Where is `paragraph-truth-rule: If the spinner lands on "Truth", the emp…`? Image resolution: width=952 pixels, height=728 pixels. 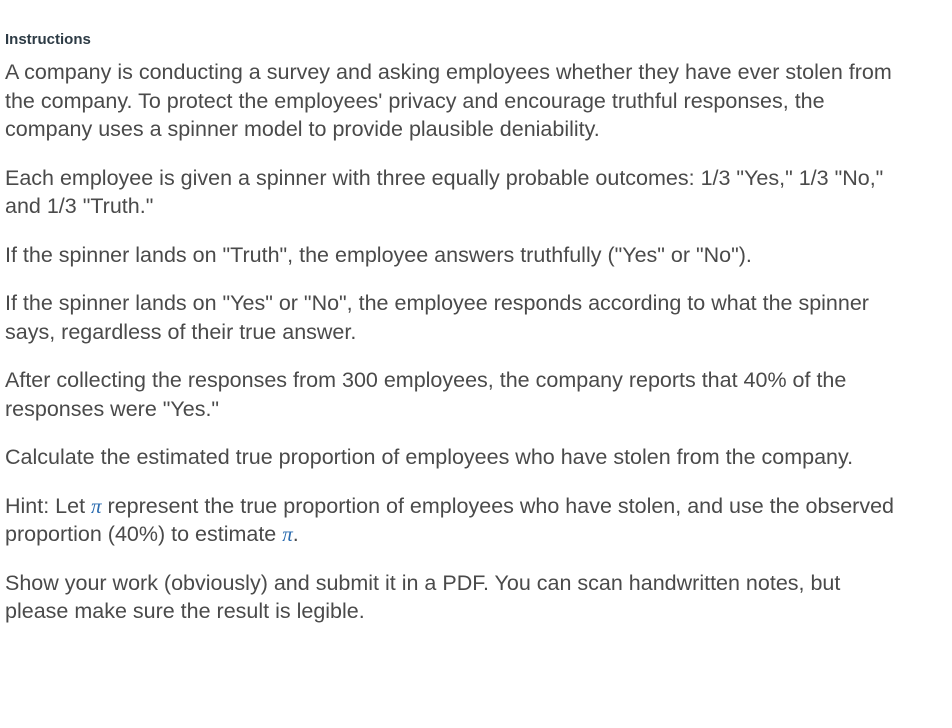
paragraph-truth-rule: If the spinner lands on "Truth", the emp… is located at coordinates (378, 254).